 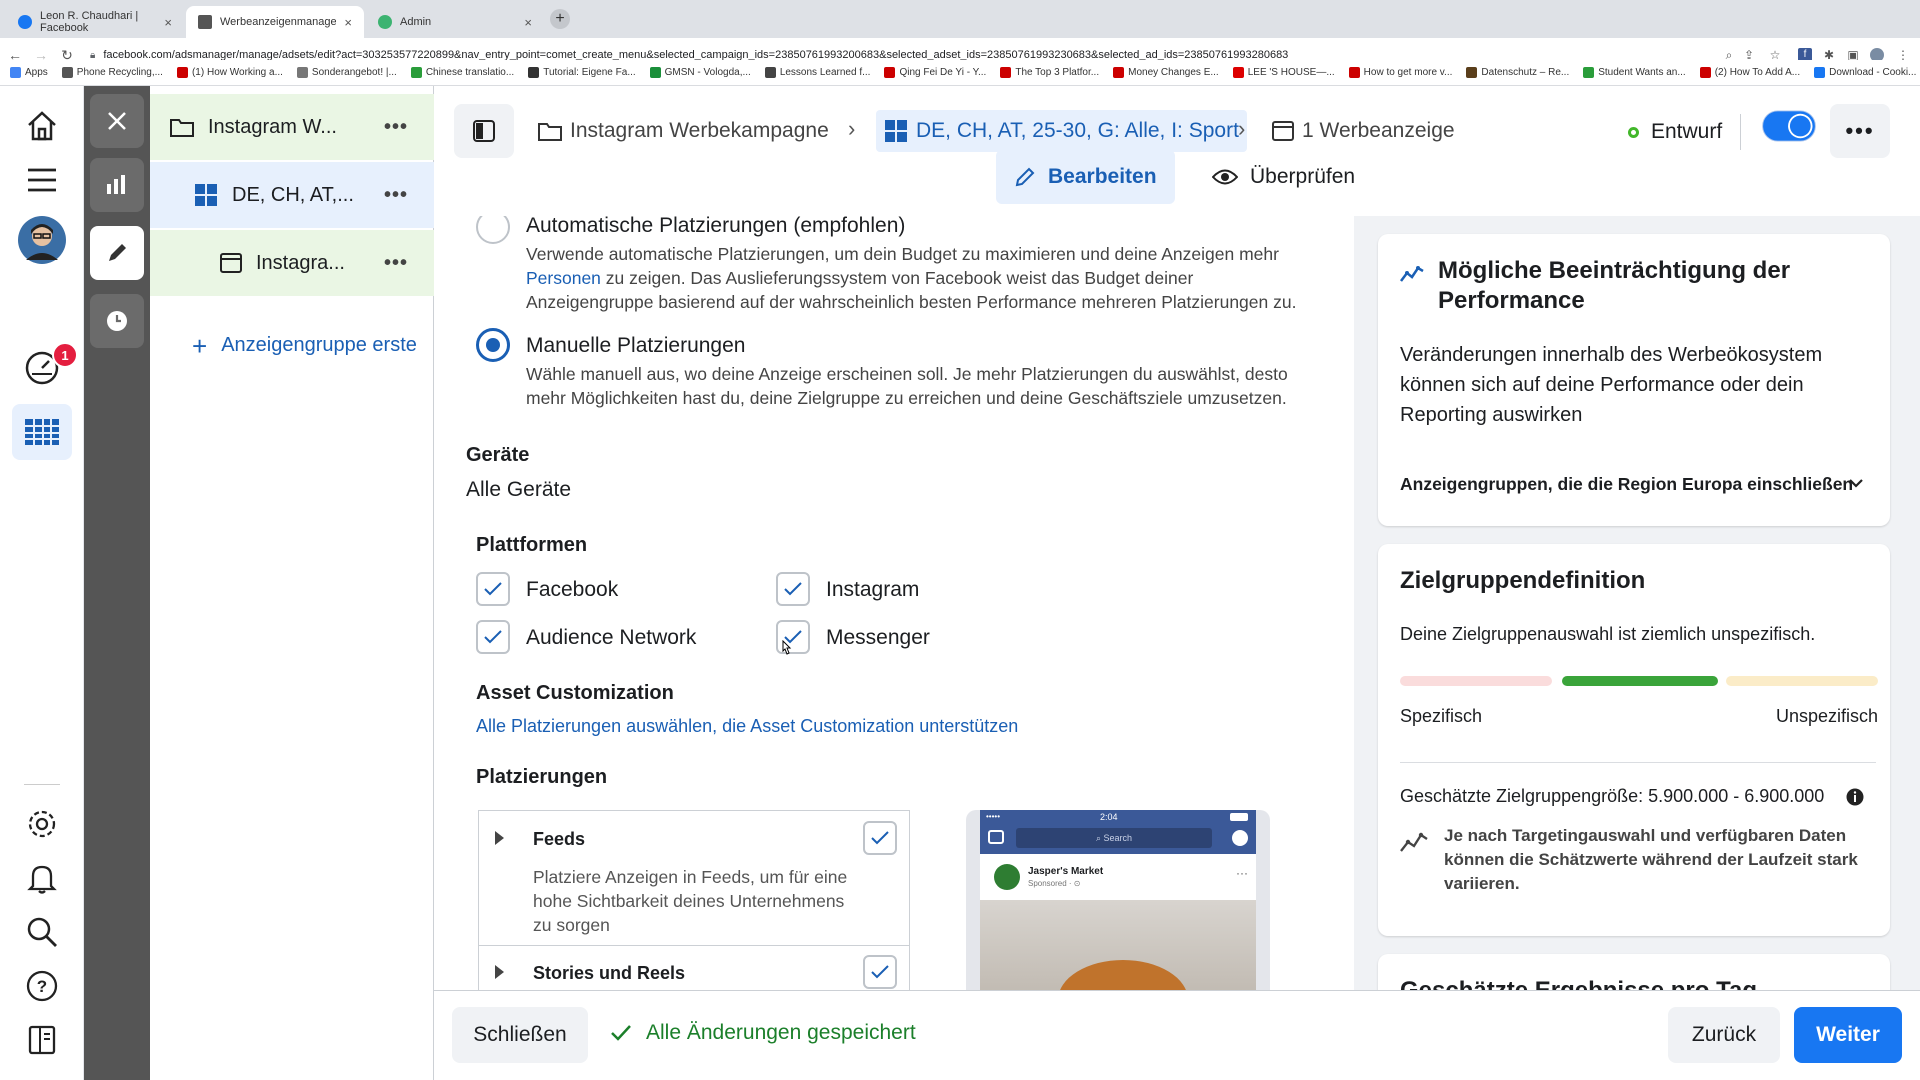 I want to click on estimated-results-title: Geschätzte Ergebnisse pro Tag, so click(x=1578, y=983).